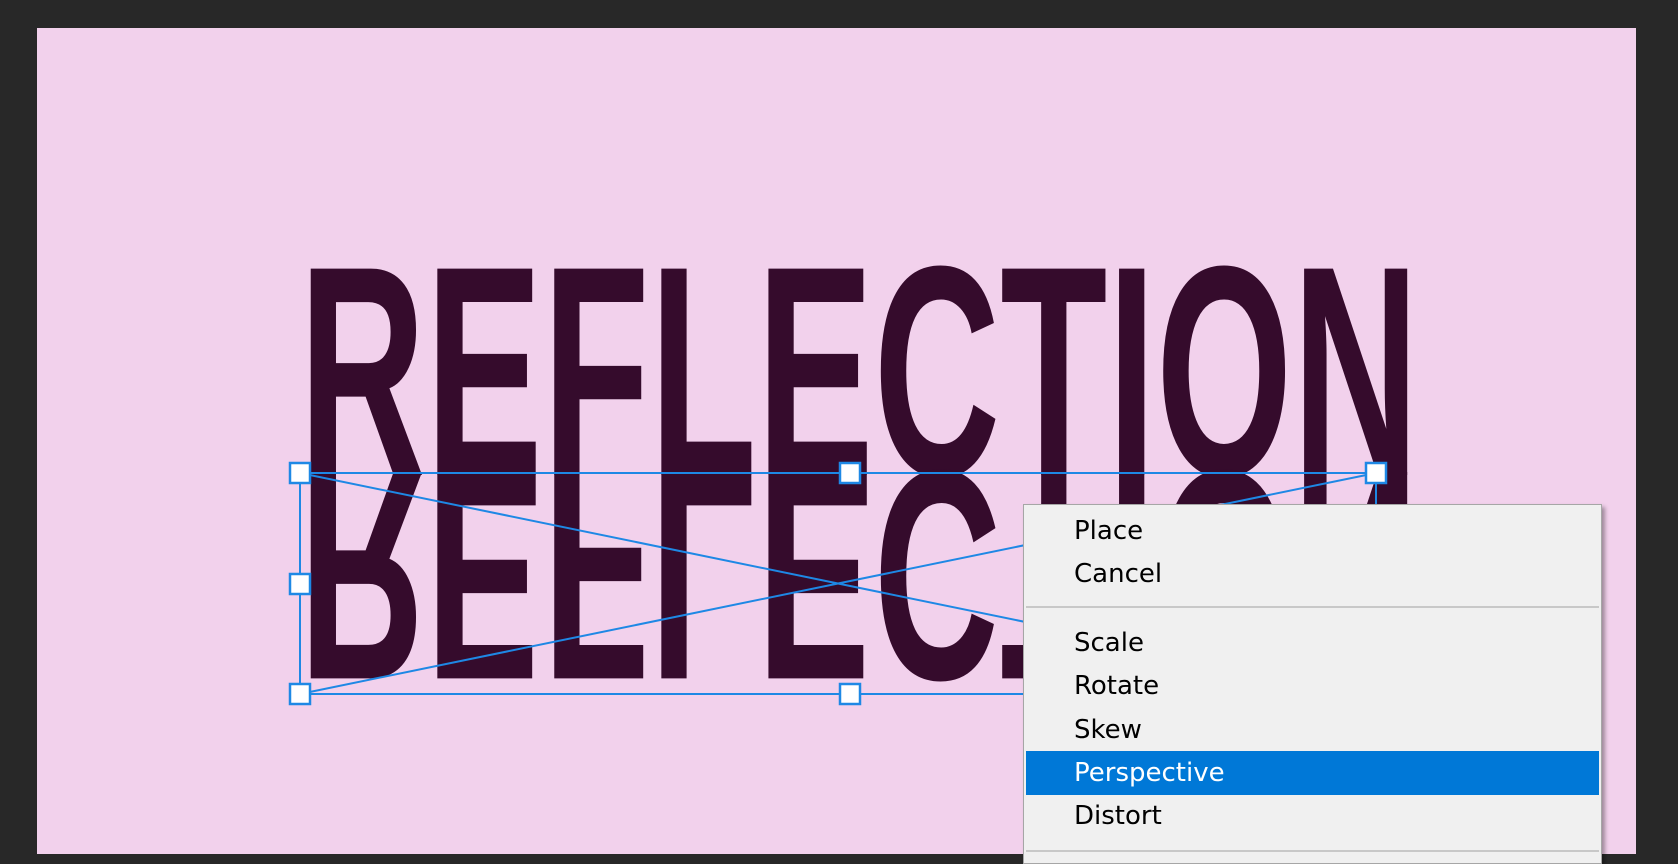 The width and height of the screenshot is (1678, 864). I want to click on menu-item-perspective: Perspective, so click(1312, 773).